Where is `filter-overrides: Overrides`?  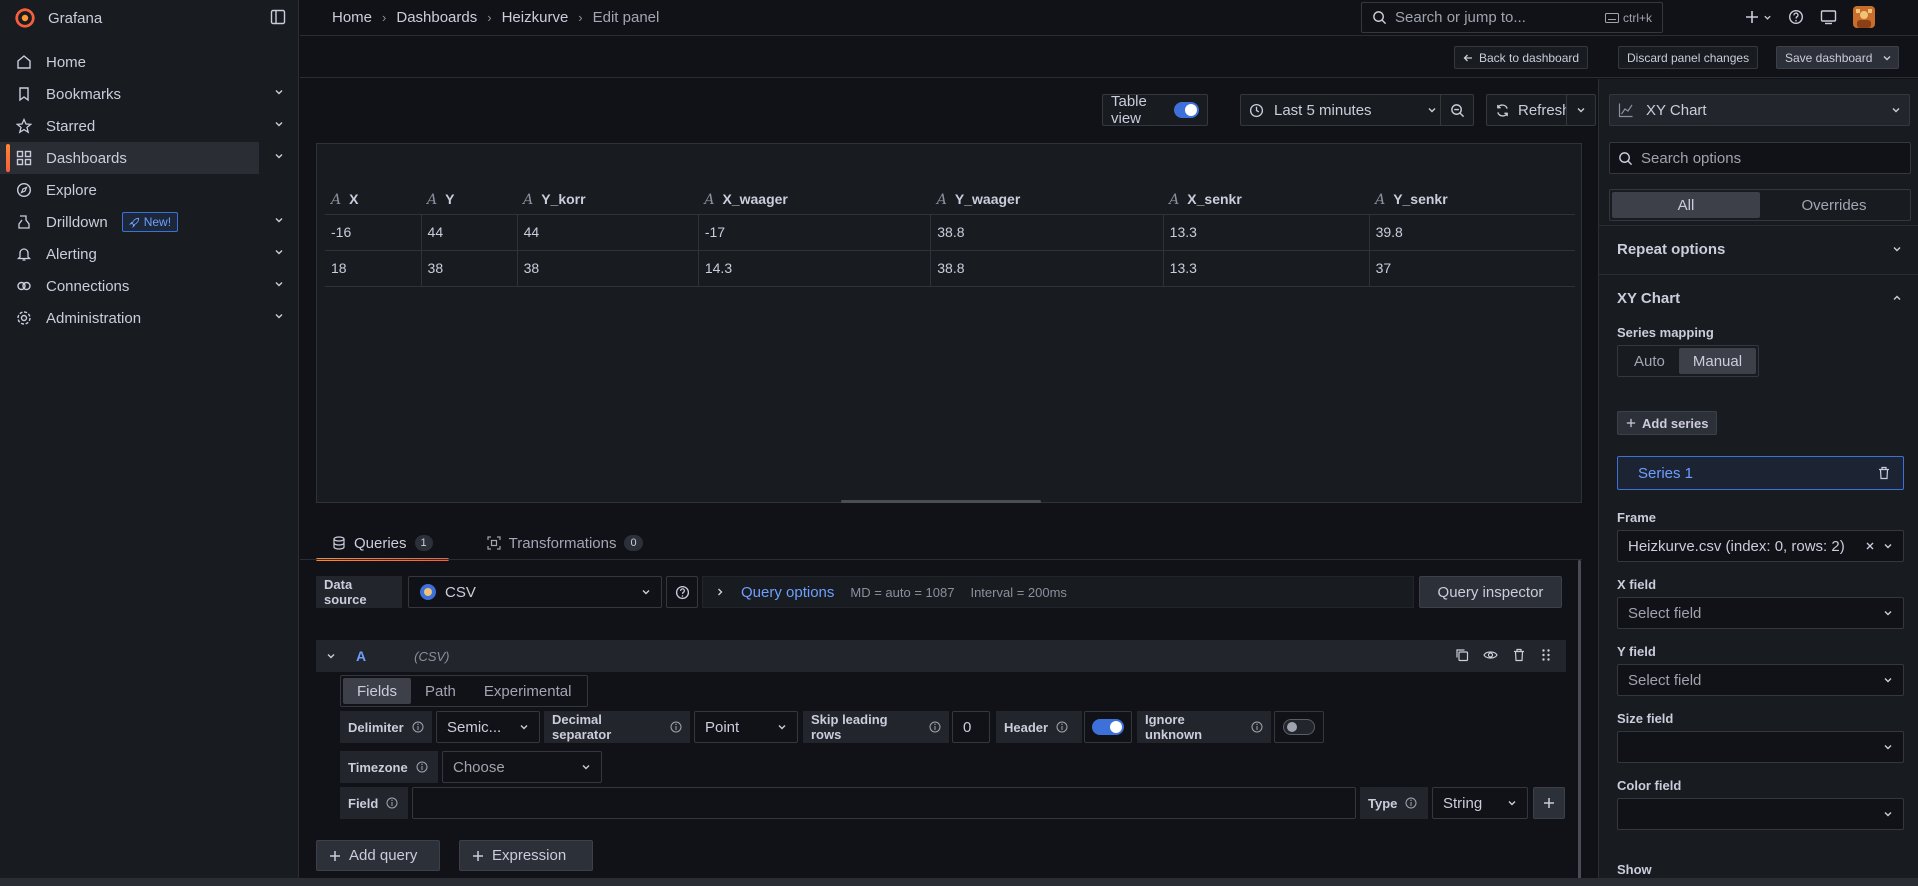 filter-overrides: Overrides is located at coordinates (1834, 205).